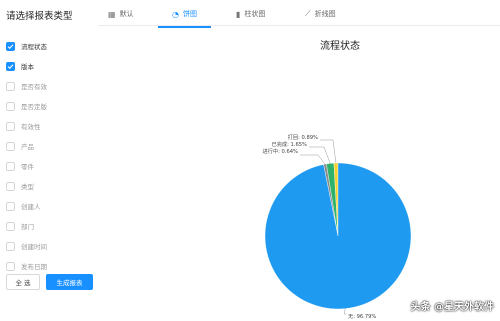 This screenshot has width=500, height=321. What do you see at coordinates (303, 137) in the screenshot?
I see `pie-slice-label: 打回: 0.89%` at bounding box center [303, 137].